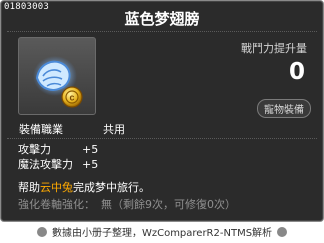  What do you see at coordinates (34, 149) in the screenshot?
I see `stat-name: 攻擊力` at bounding box center [34, 149].